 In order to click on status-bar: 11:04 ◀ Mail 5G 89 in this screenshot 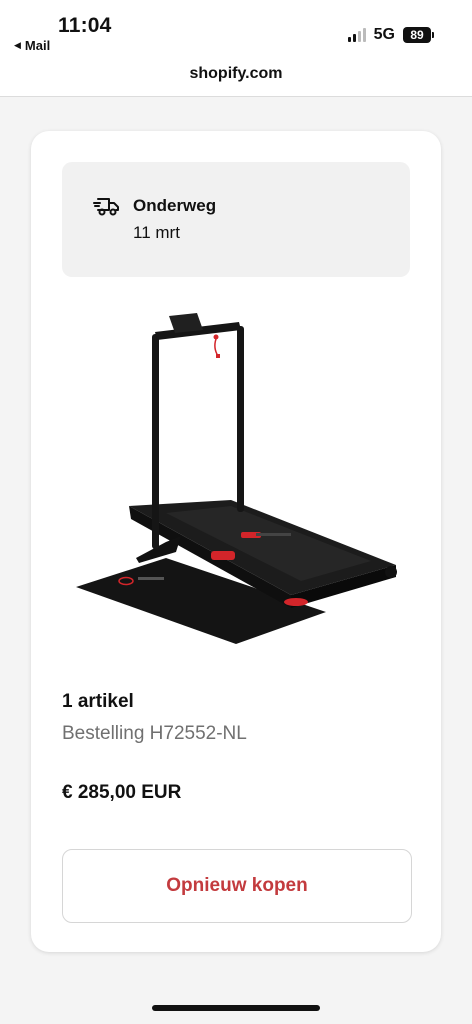, I will do `click(236, 28)`.